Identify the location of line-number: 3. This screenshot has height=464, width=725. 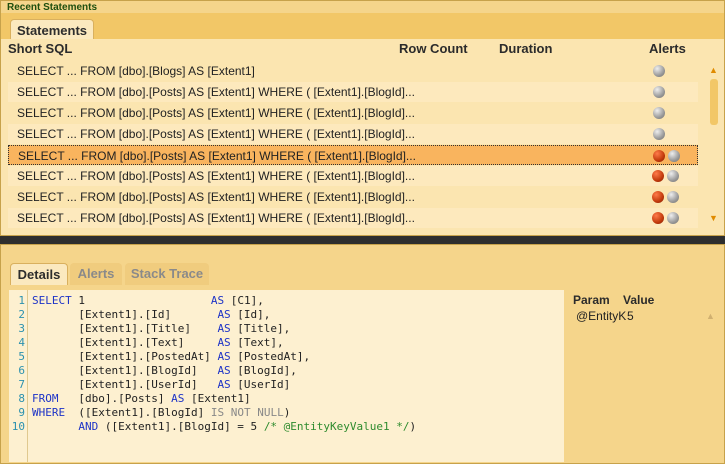
(21, 328).